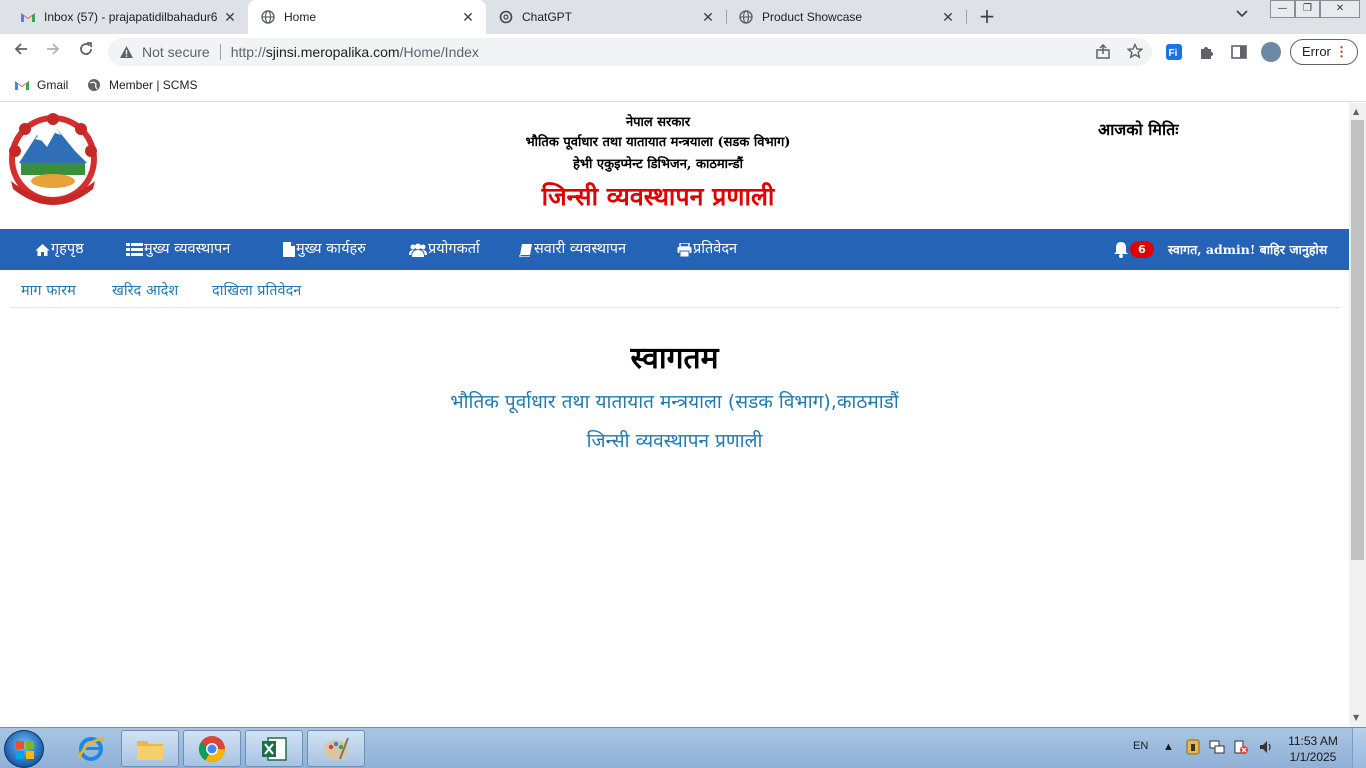 This screenshot has width=1366, height=768. I want to click on welcome-system-text: जिन्सी व्यवस्थापन प्रणाली, so click(674, 441).